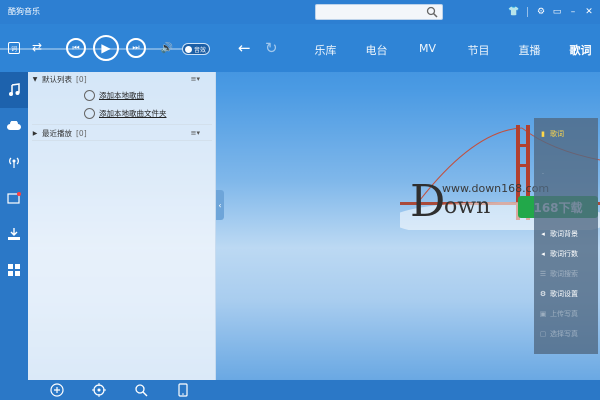 This screenshot has width=600, height=400. I want to click on playlist-name: 默认列表, so click(57, 79).